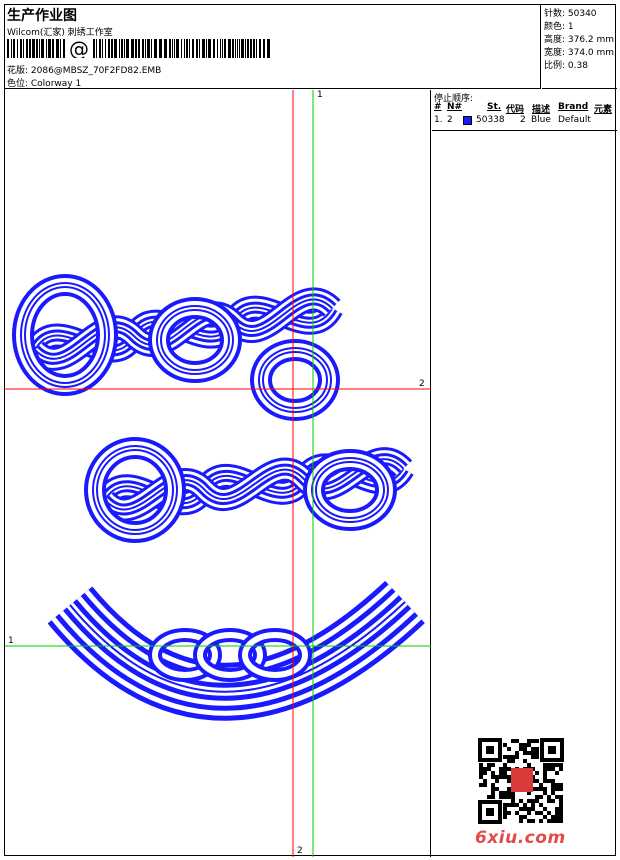  I want to click on column-header: #, so click(438, 107).